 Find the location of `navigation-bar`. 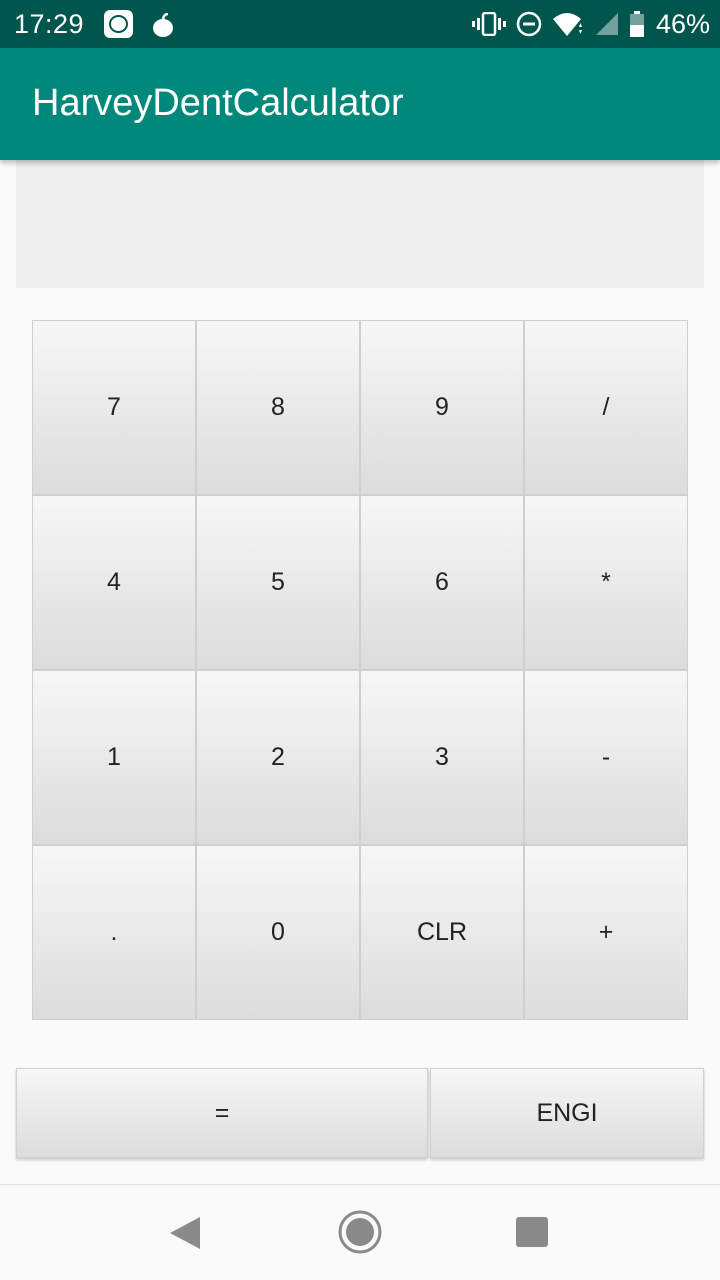

navigation-bar is located at coordinates (360, 1232).